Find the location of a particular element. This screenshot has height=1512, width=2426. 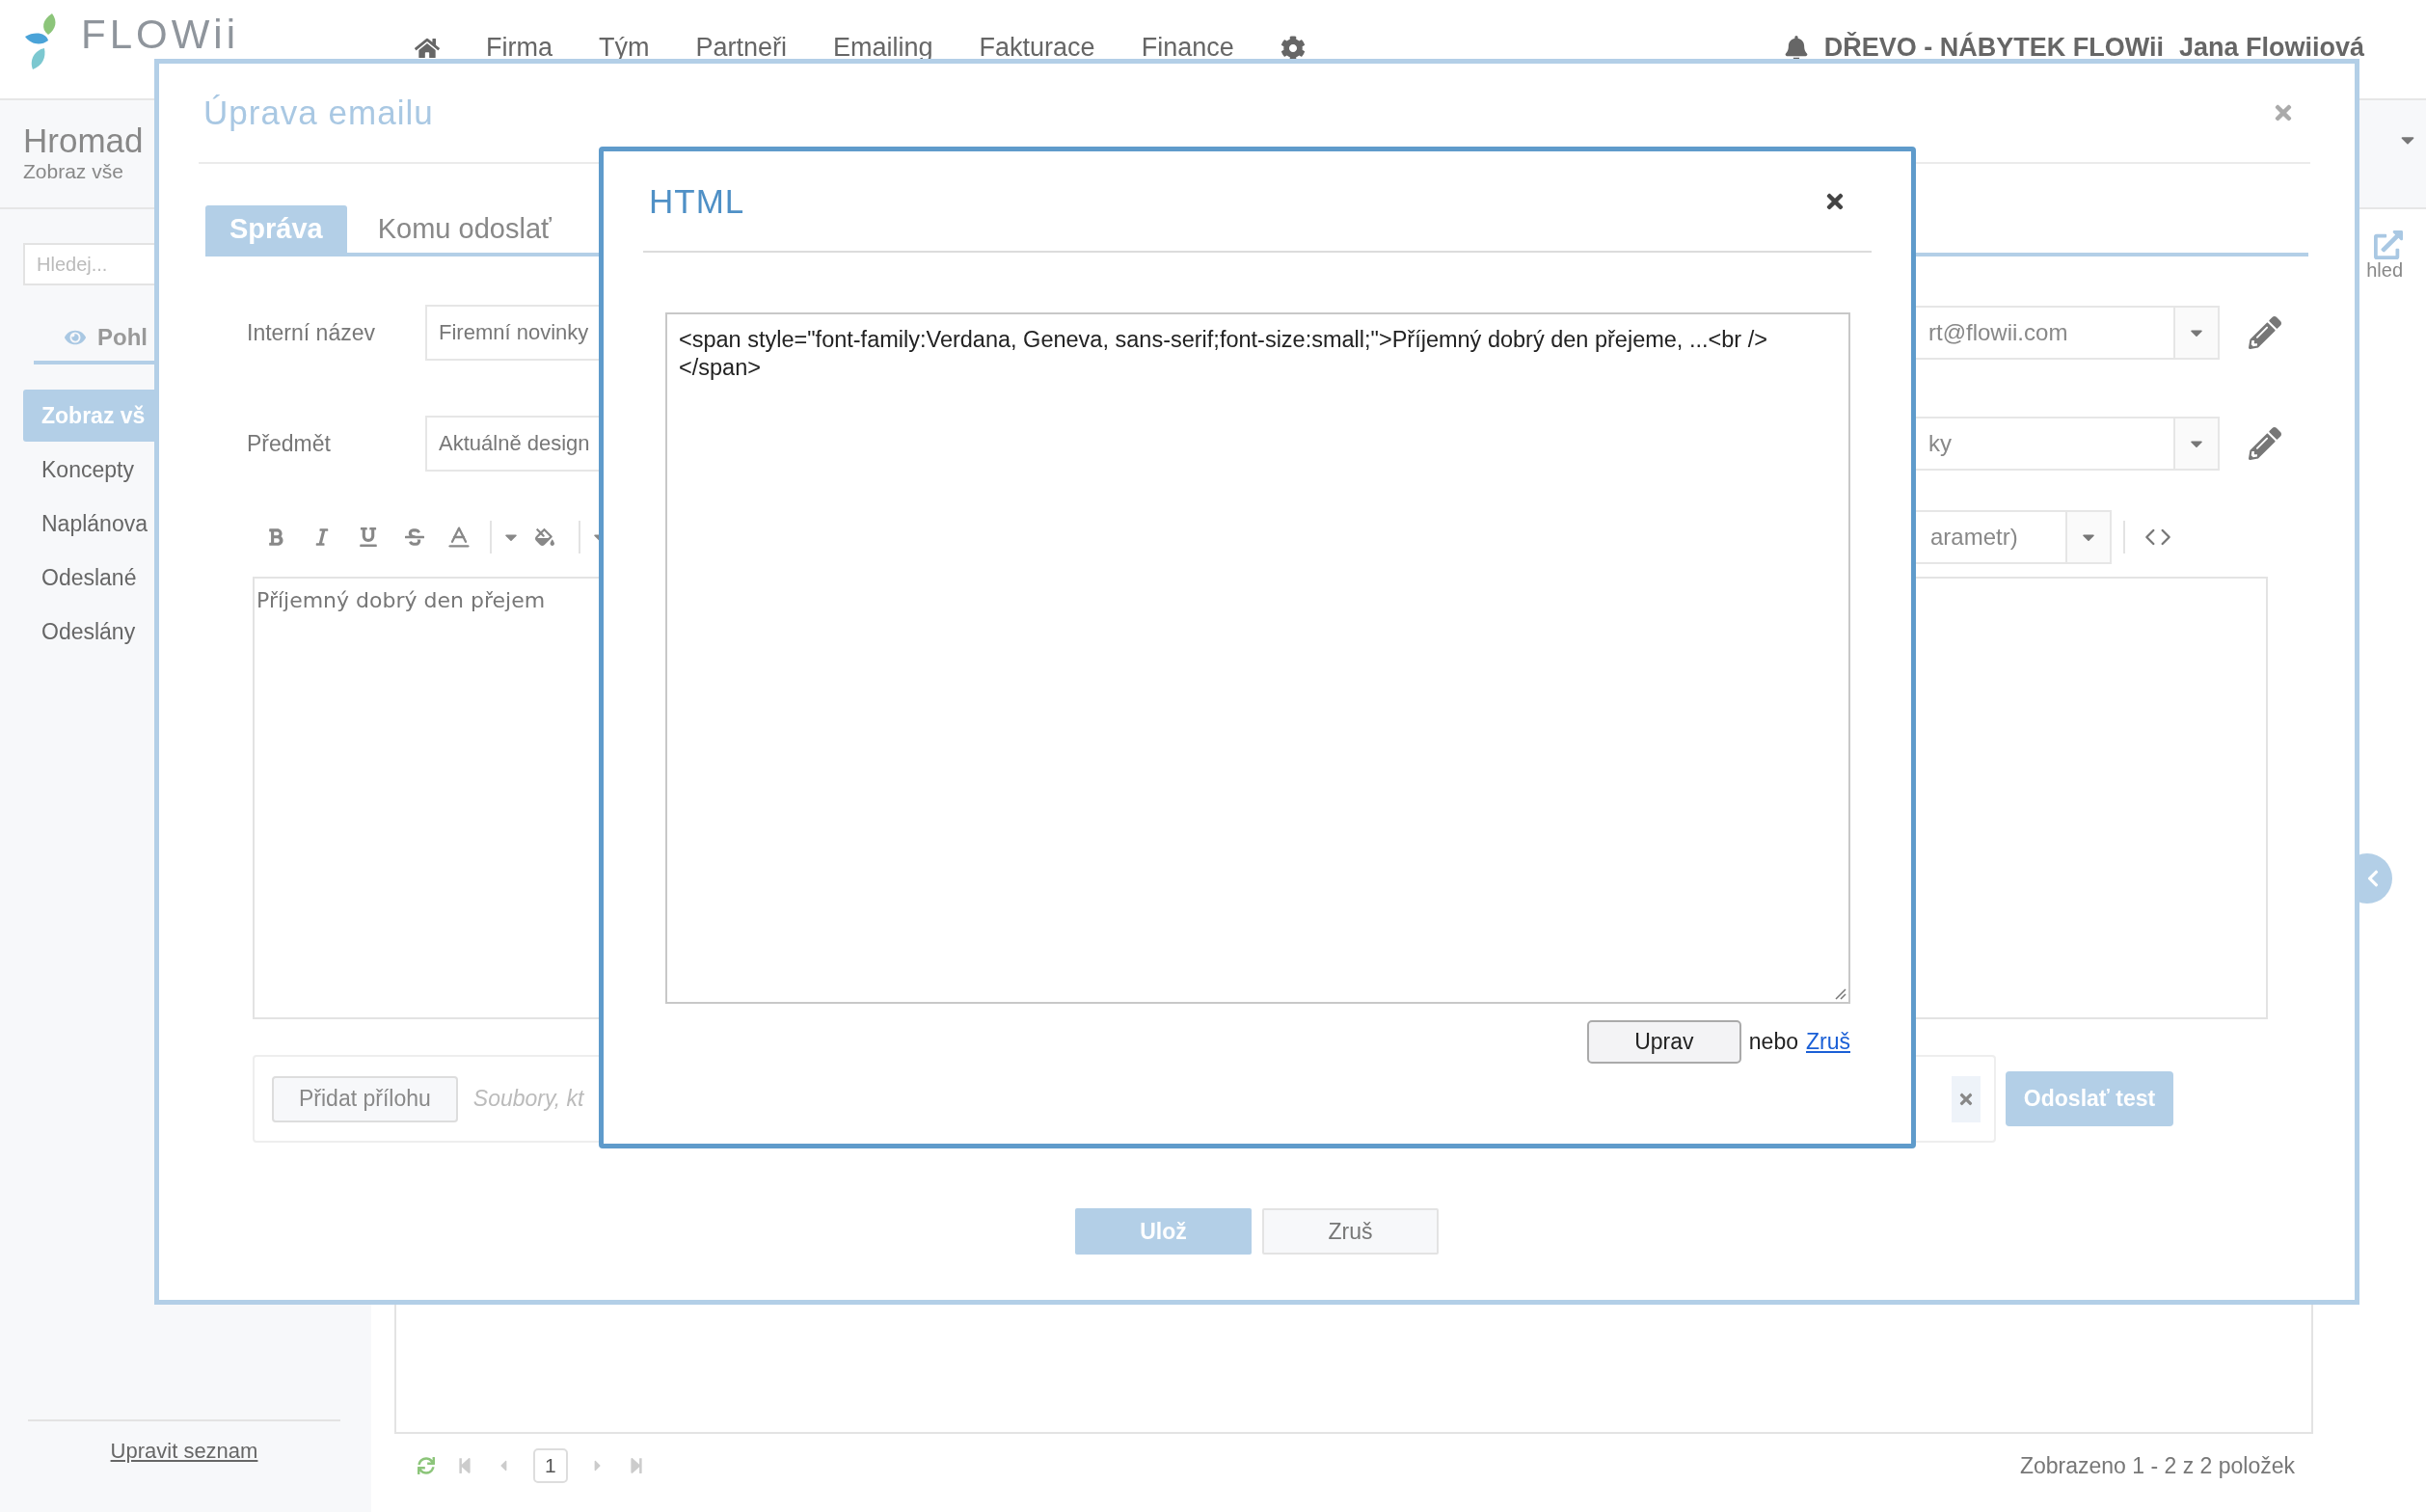

field-label: Interní název is located at coordinates (311, 332).